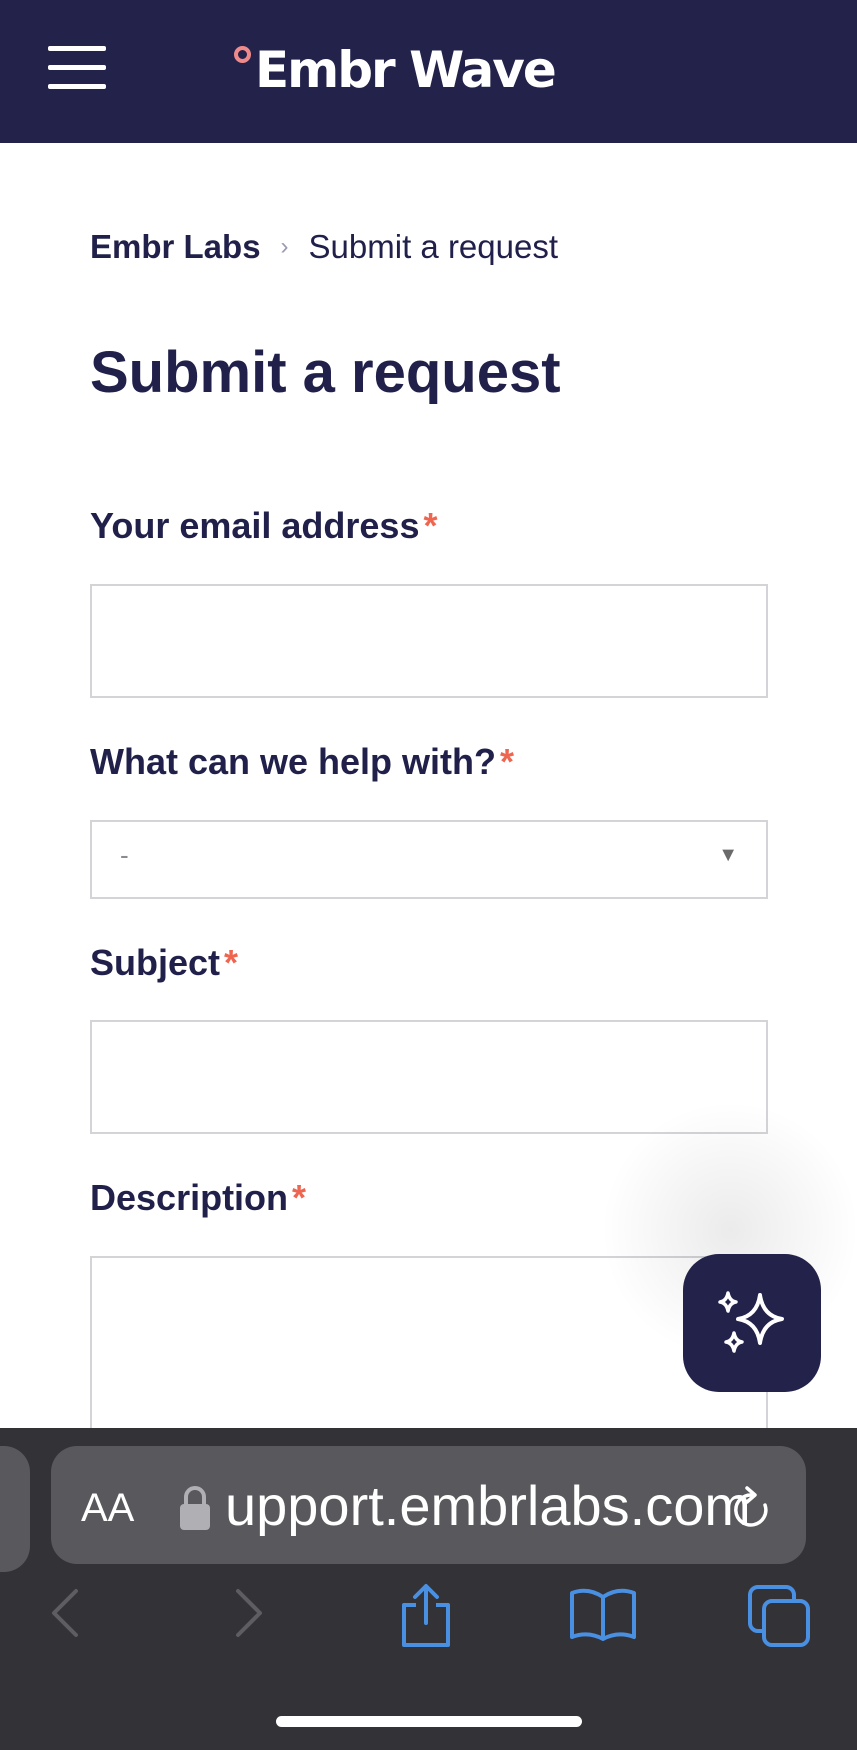 Image resolution: width=857 pixels, height=1750 pixels. What do you see at coordinates (77, 68) in the screenshot?
I see `hamburger-menu-icon` at bounding box center [77, 68].